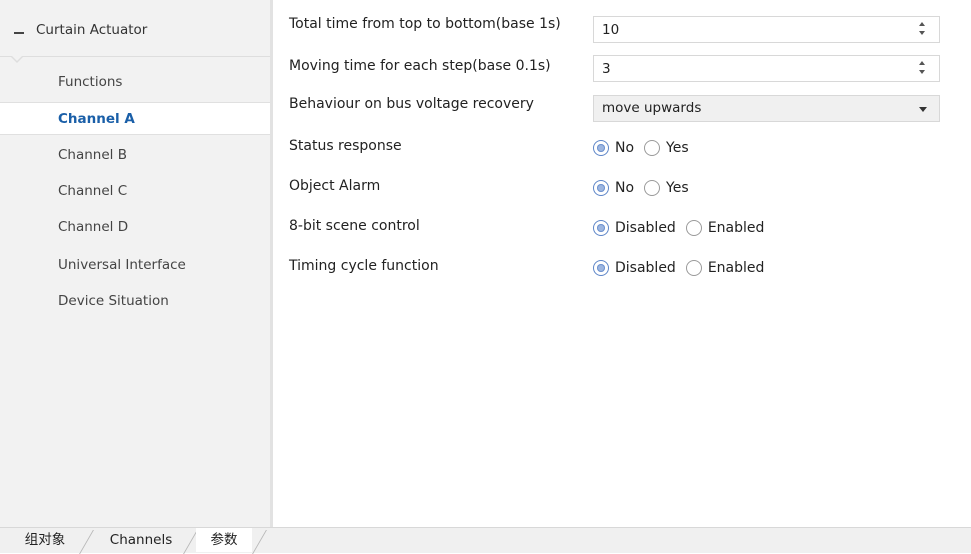 The height and width of the screenshot is (554, 971). What do you see at coordinates (135, 82) in the screenshot?
I see `sidebar-item-functions: Functions` at bounding box center [135, 82].